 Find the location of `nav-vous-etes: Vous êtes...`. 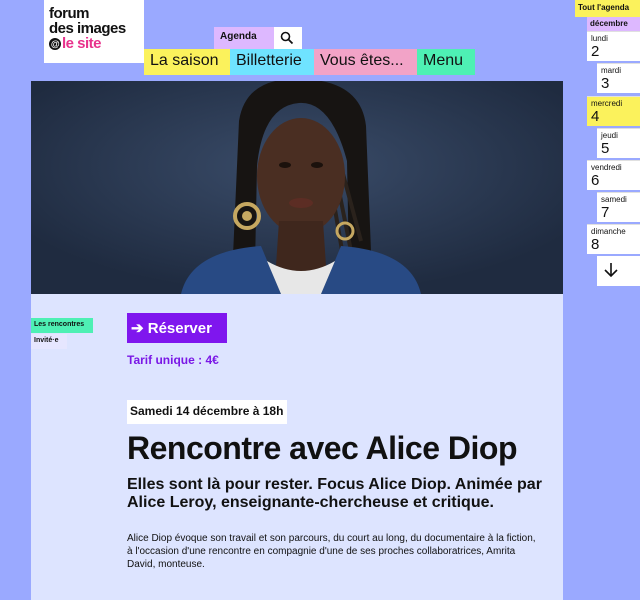

nav-vous-etes: Vous êtes... is located at coordinates (365, 62).